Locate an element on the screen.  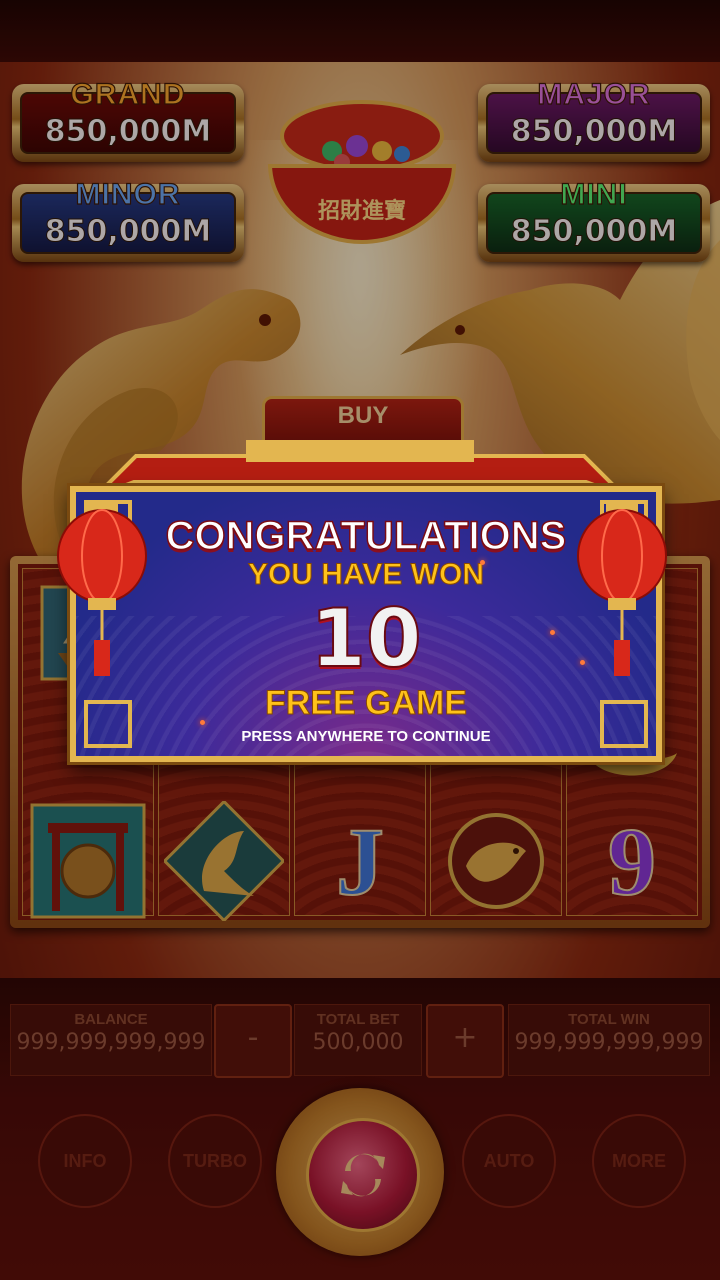
congratulations-title: CONGRATULATIONS is located at coordinates (366, 536).